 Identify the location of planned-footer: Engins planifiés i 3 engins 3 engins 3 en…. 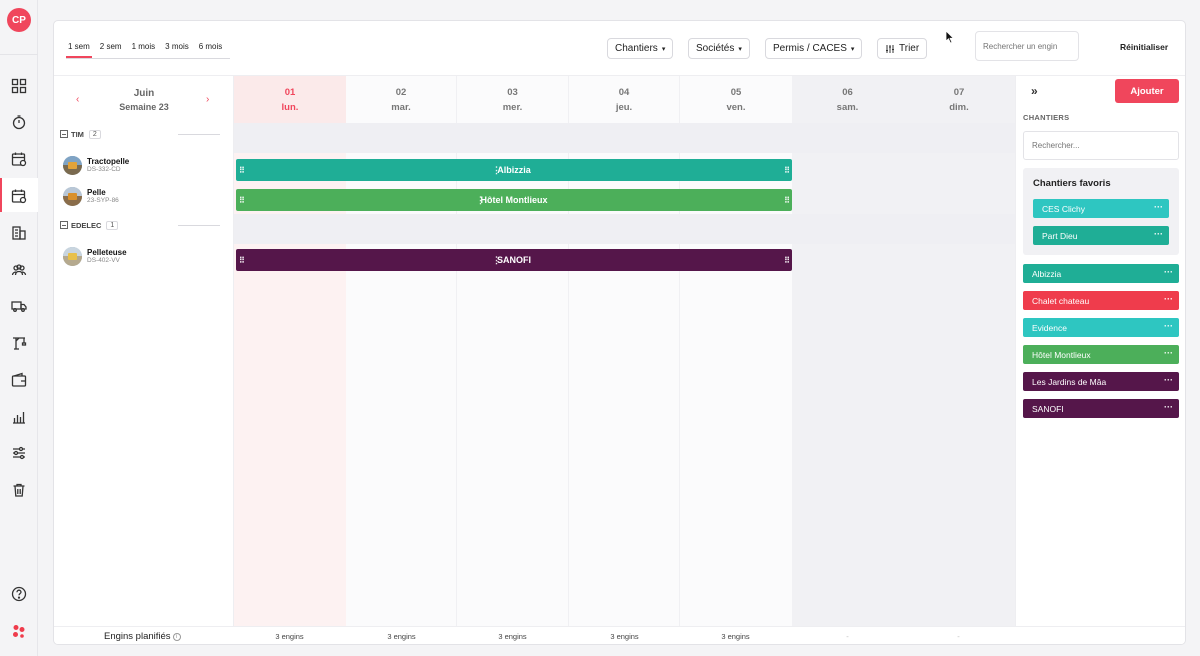
(619, 635).